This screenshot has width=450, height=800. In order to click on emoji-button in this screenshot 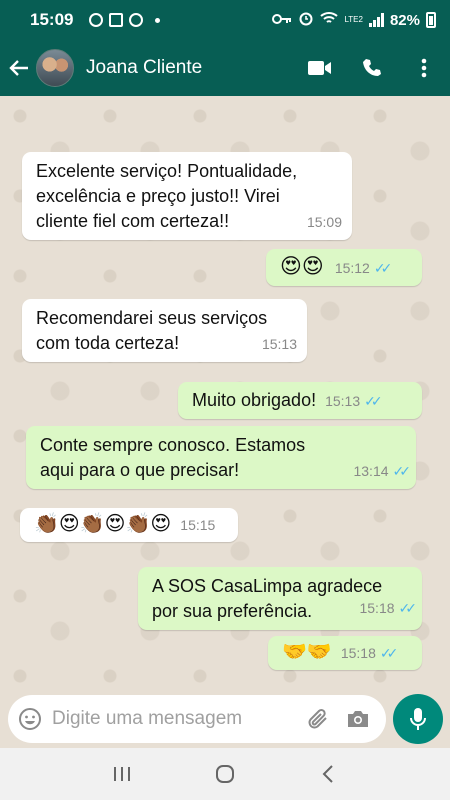, I will do `click(30, 719)`.